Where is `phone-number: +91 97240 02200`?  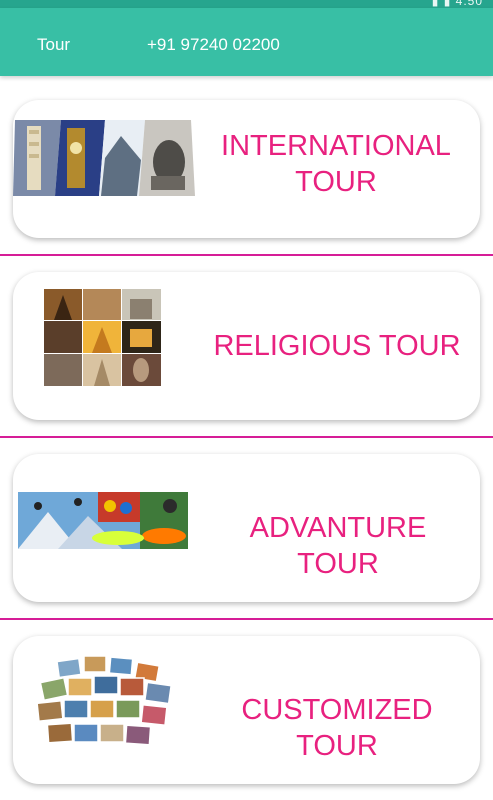
phone-number: +91 97240 02200 is located at coordinates (213, 45).